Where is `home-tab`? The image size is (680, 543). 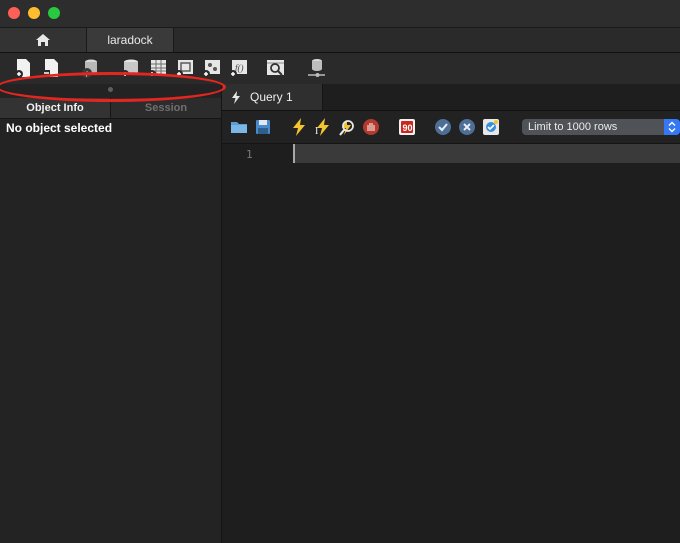 home-tab is located at coordinates (43, 40).